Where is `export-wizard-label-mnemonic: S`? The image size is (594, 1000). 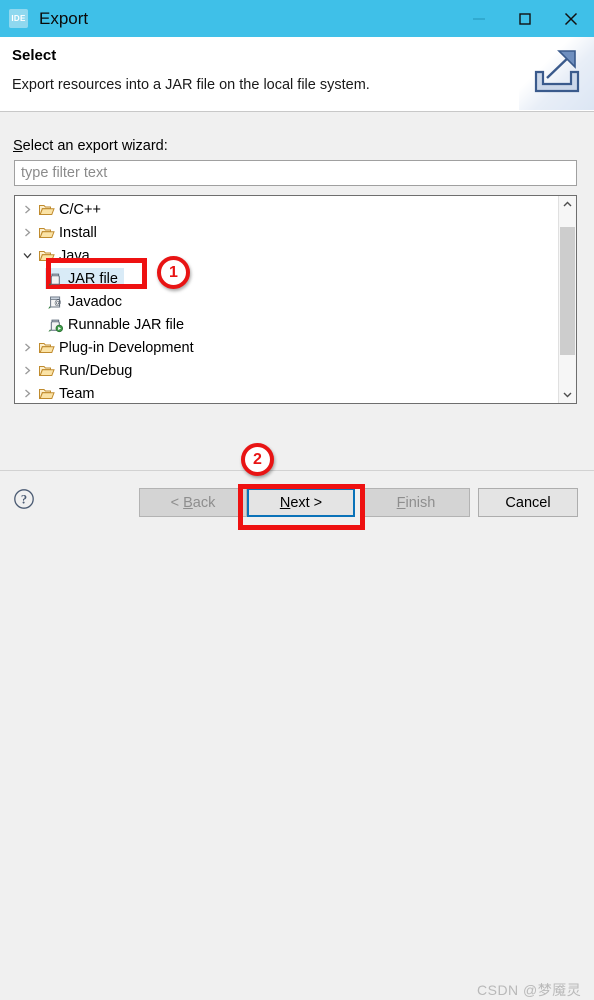
export-wizard-label-mnemonic: S is located at coordinates (18, 146).